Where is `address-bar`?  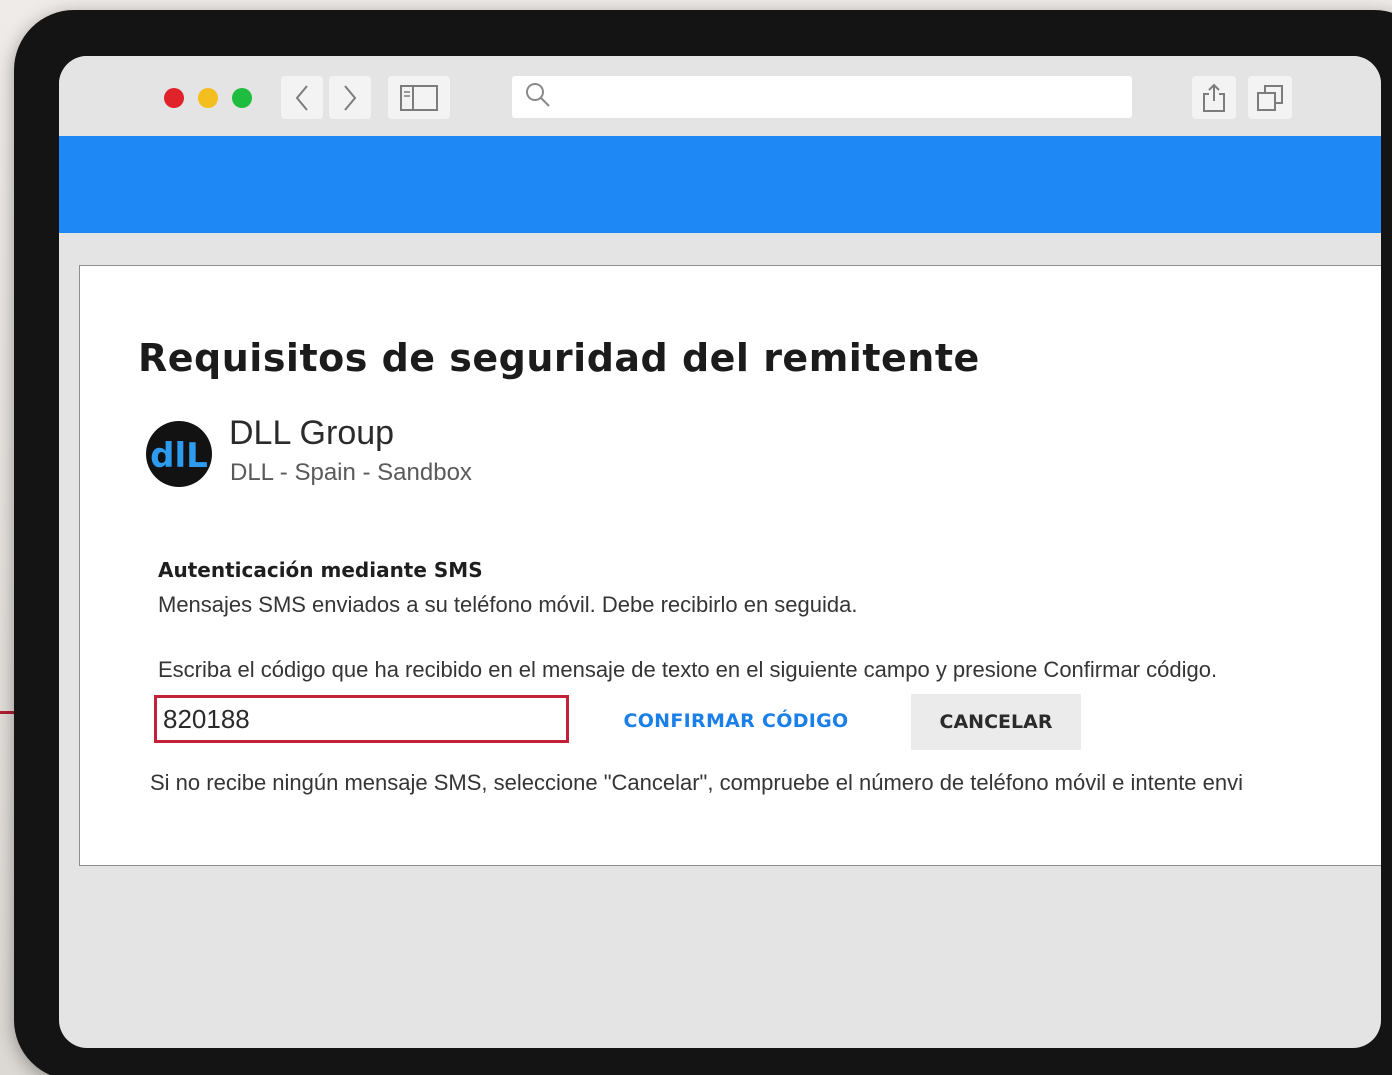
address-bar is located at coordinates (822, 97).